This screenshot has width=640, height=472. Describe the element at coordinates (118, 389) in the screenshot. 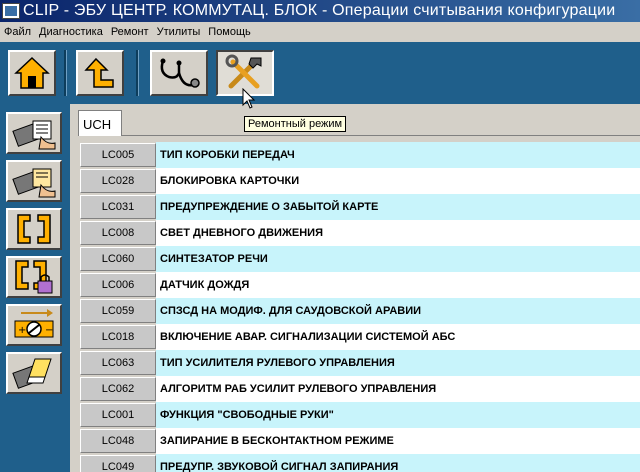

I see `row-code: LC062` at that location.